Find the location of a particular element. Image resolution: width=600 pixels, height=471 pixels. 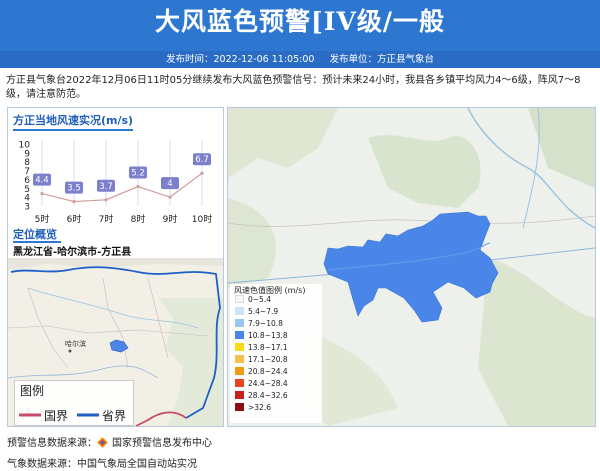

warning-center-logo-icon is located at coordinates (102, 442).